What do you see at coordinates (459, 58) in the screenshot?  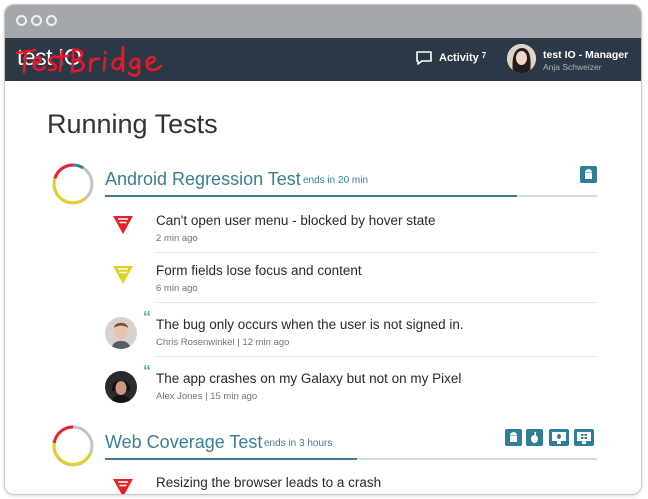 I see `activity-label: Activity` at bounding box center [459, 58].